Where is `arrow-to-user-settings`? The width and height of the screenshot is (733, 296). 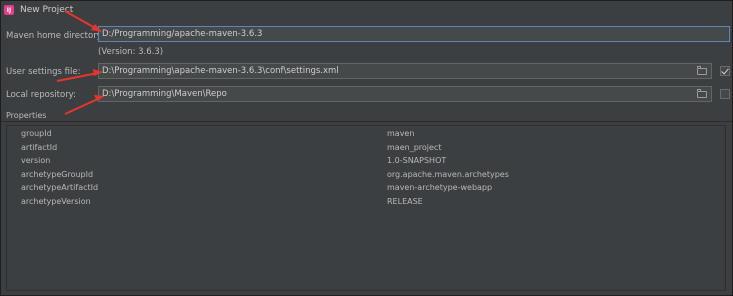 arrow-to-user-settings is located at coordinates (79, 75).